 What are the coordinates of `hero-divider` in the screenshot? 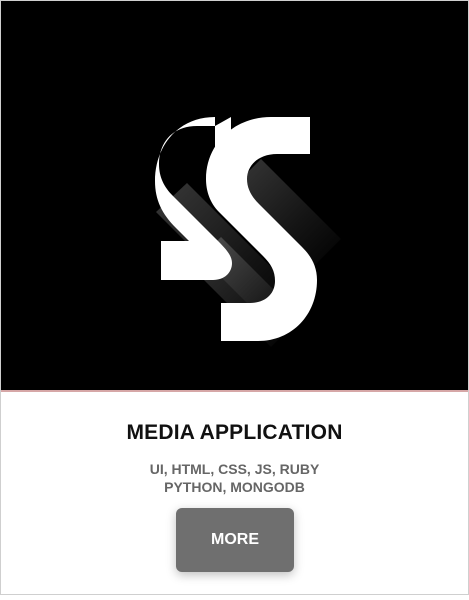 It's located at (234, 391).